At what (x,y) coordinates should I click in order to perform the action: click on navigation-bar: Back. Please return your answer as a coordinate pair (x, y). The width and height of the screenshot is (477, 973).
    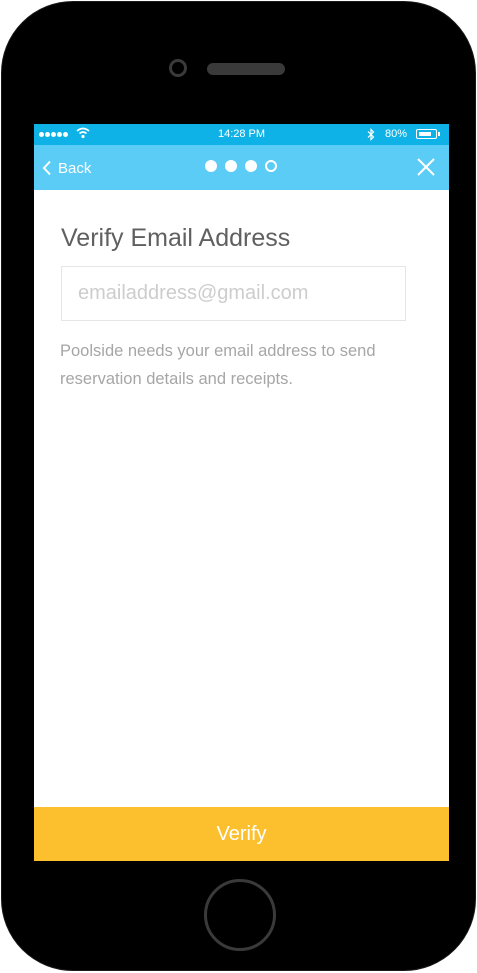
    Looking at the image, I should click on (241, 167).